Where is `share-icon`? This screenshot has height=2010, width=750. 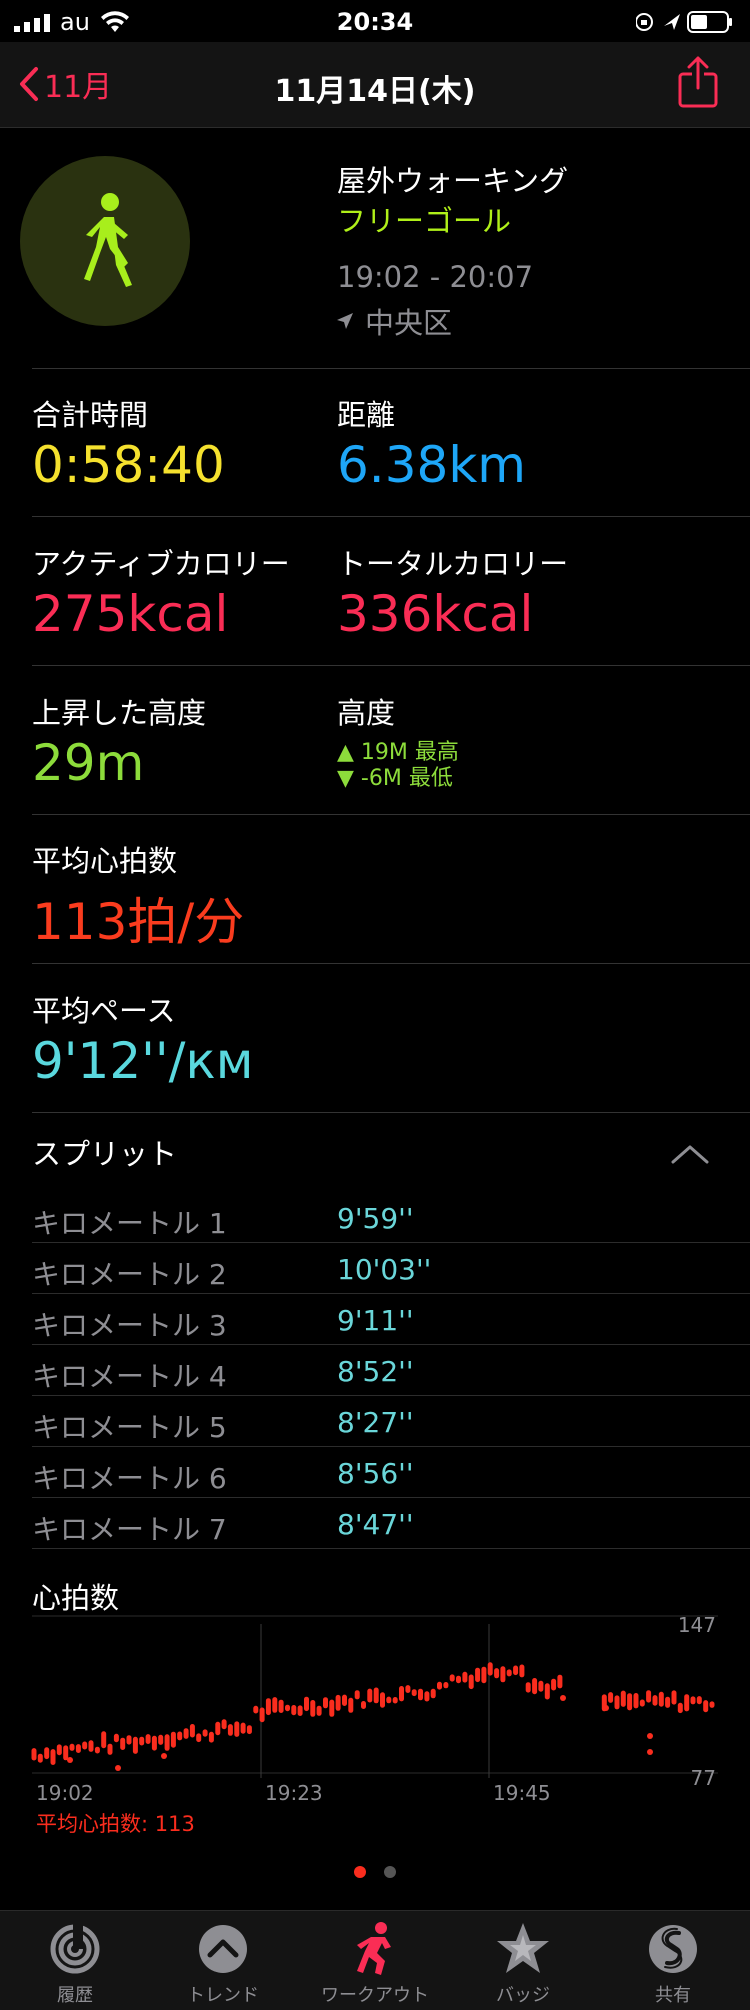 share-icon is located at coordinates (698, 82).